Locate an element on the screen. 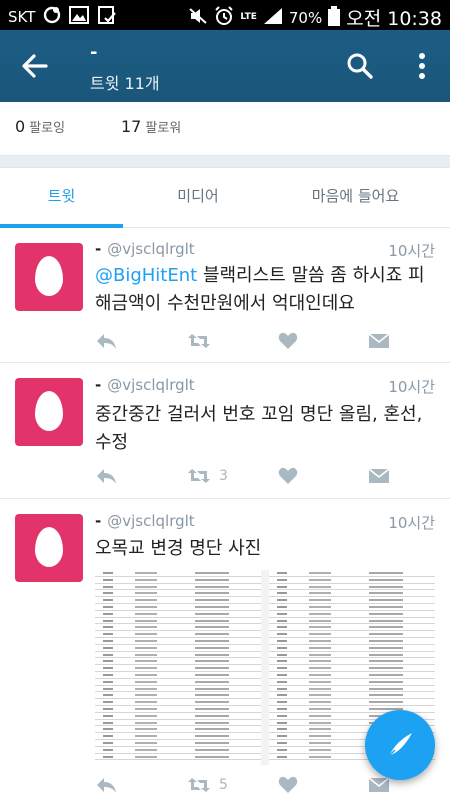 This screenshot has width=450, height=800. profile-title: - is located at coordinates (94, 52).